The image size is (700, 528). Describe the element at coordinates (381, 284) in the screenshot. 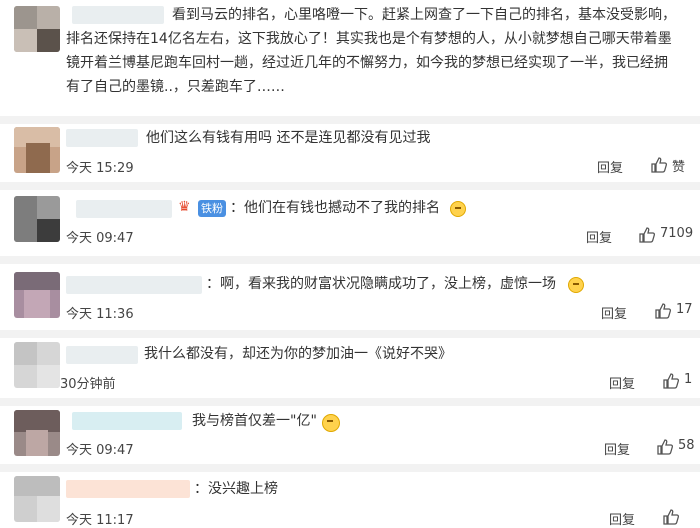

I see `comment-text: ：啊，看来我的财富状况隐瞒成功了，没上榜，虚惊一场` at that location.